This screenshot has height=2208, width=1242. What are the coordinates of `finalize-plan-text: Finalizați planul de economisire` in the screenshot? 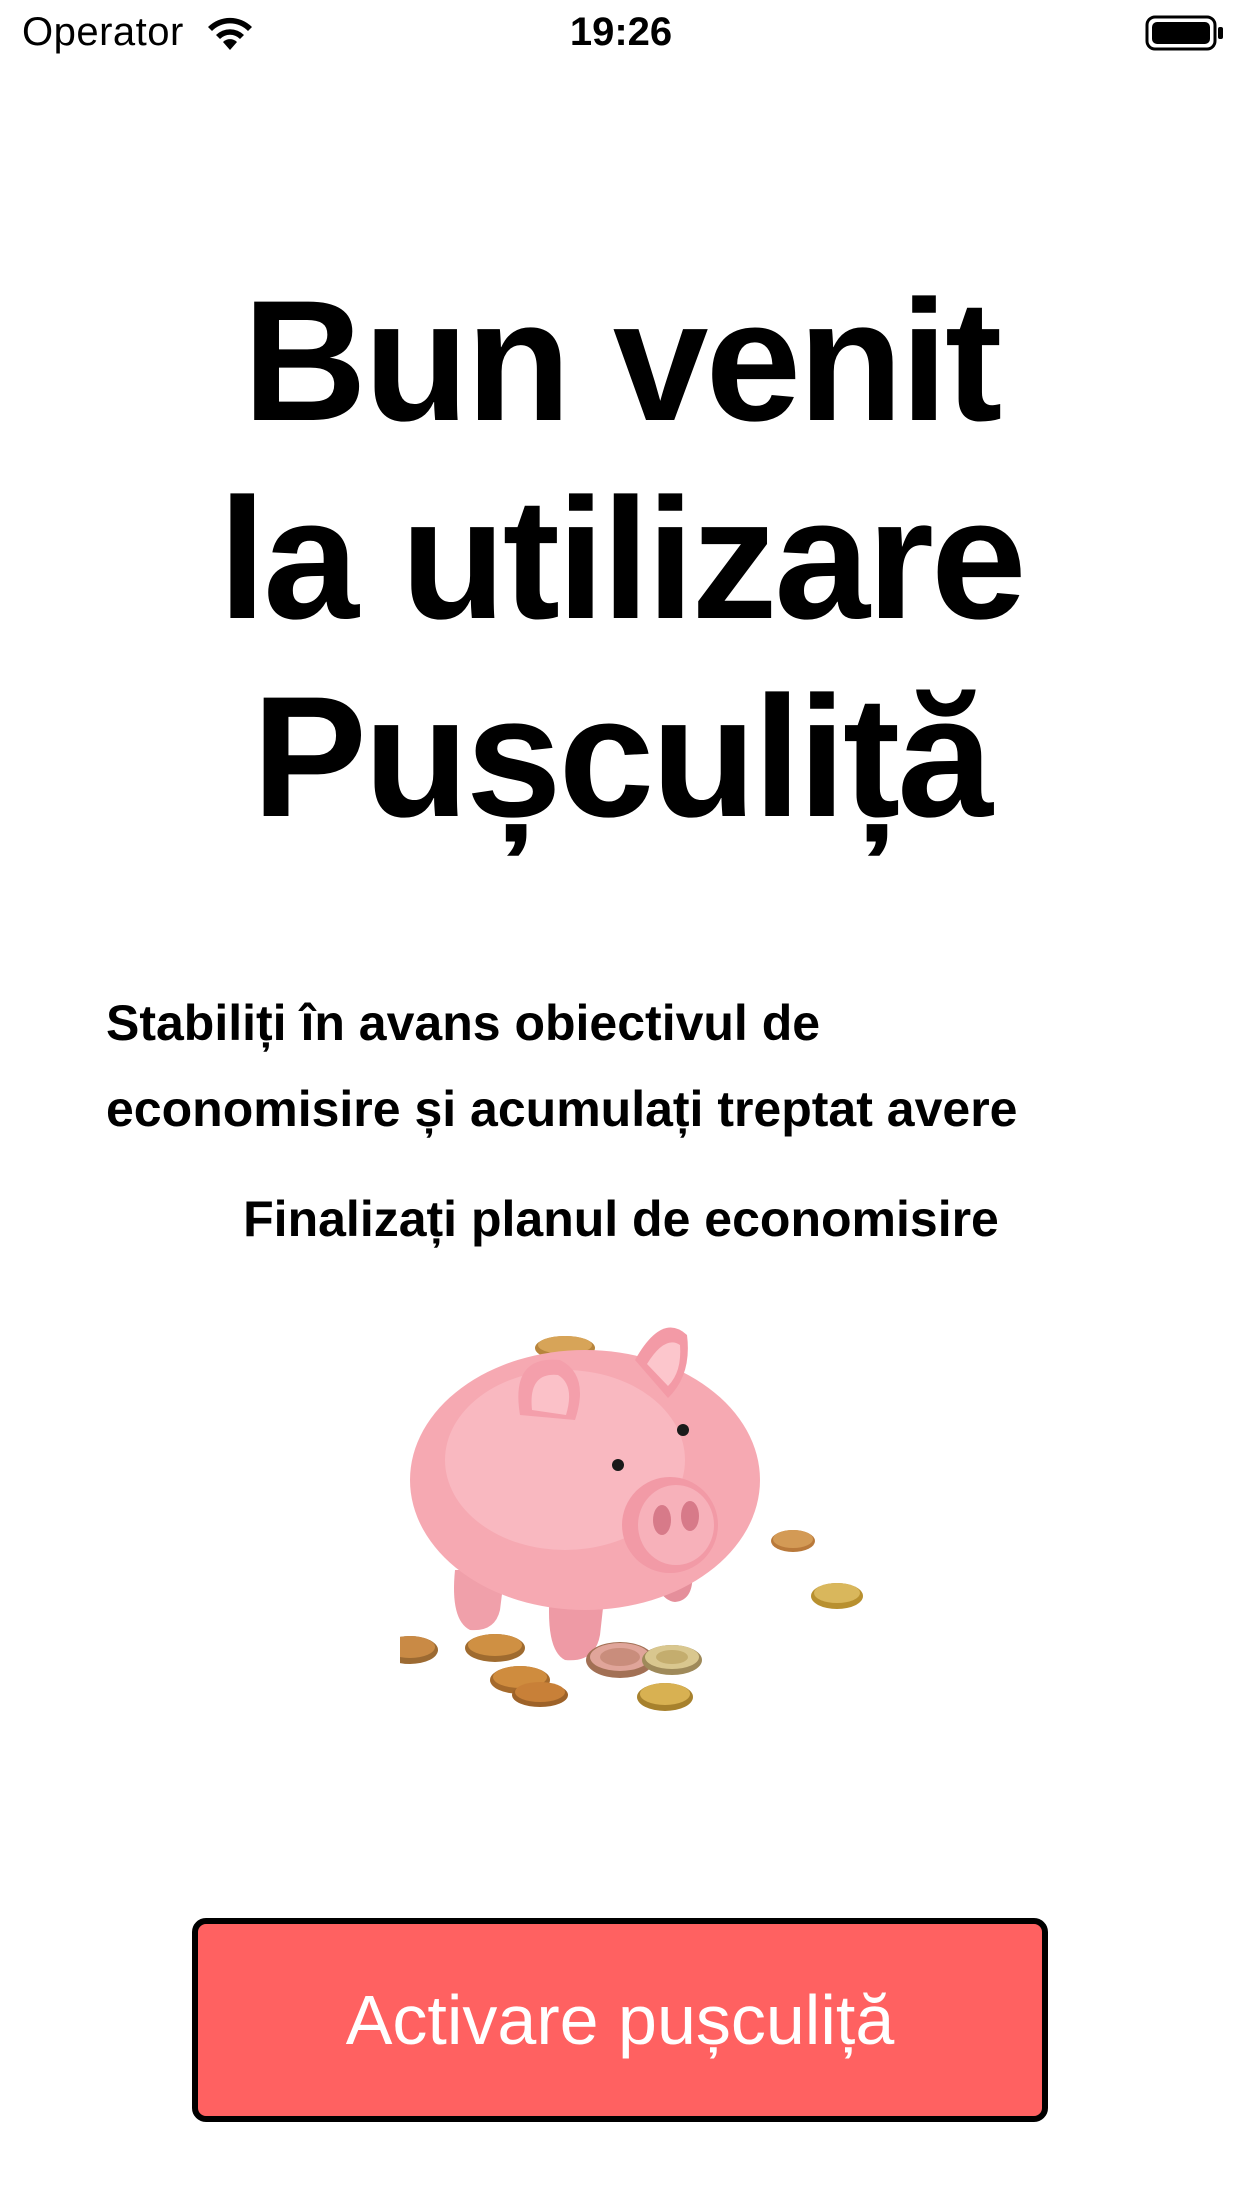 It's located at (621, 1219).